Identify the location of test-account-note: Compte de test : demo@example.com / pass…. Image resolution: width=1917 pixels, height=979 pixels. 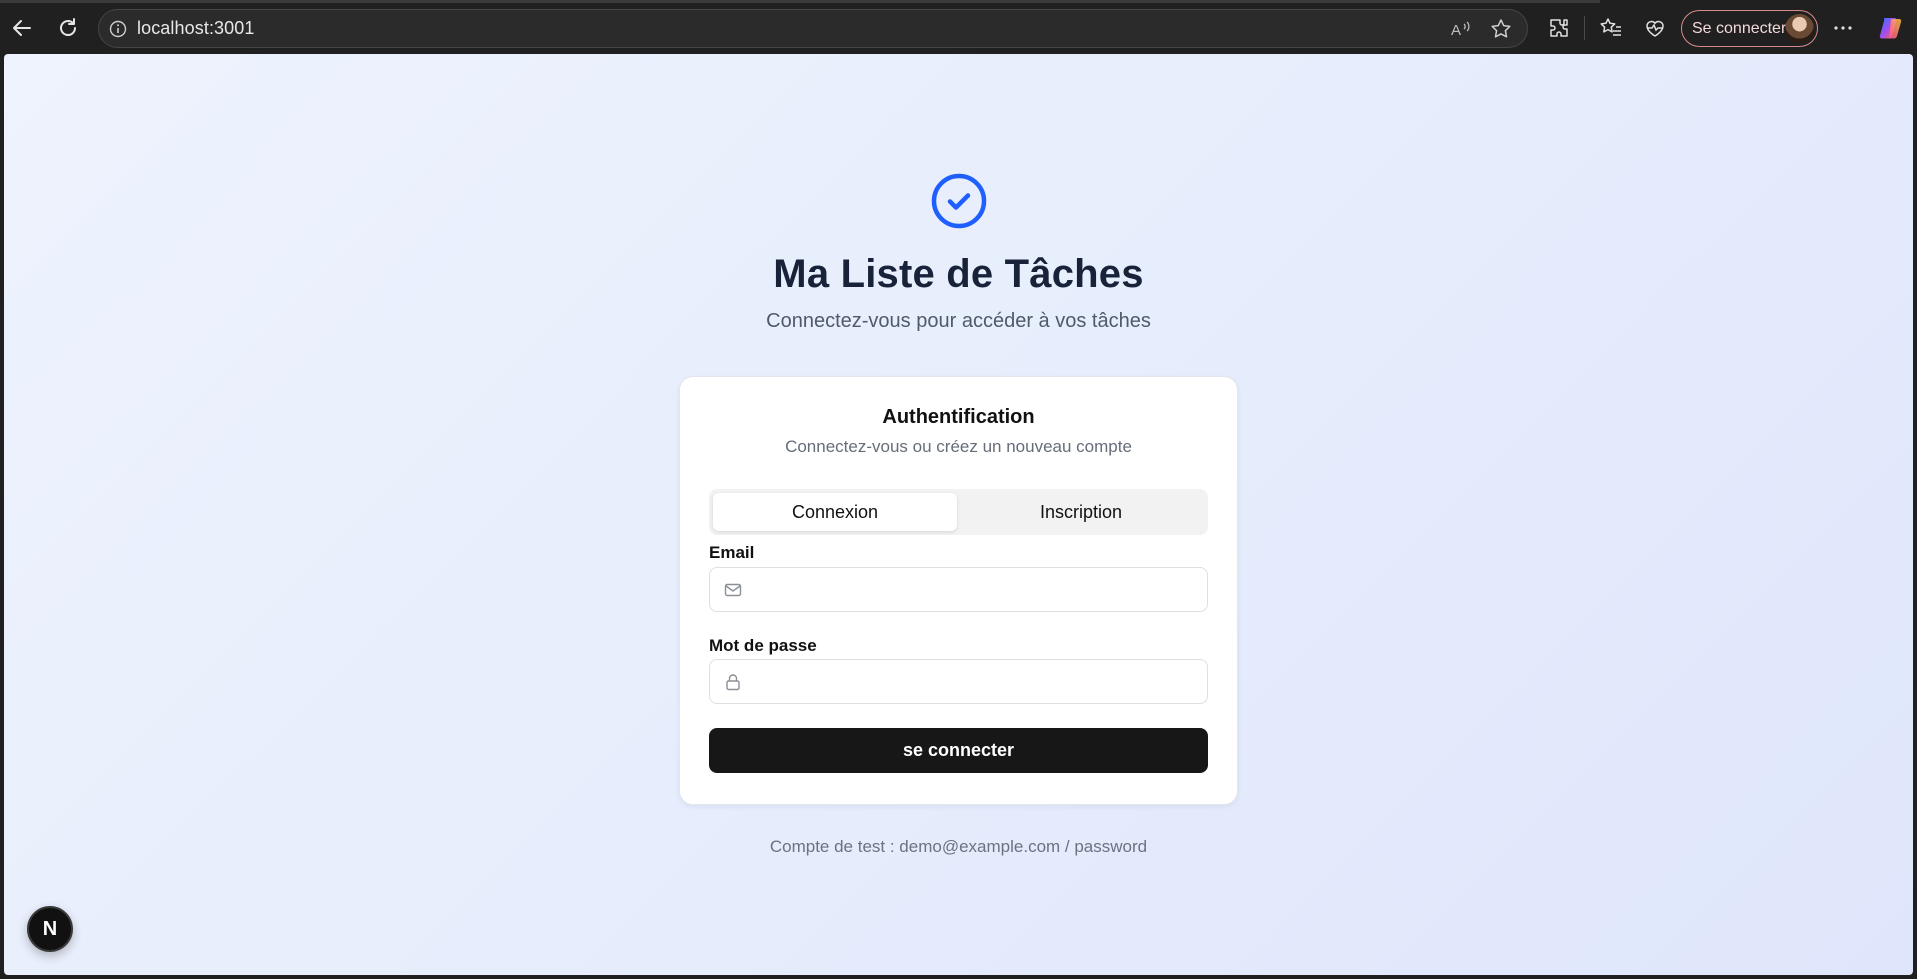
(958, 846).